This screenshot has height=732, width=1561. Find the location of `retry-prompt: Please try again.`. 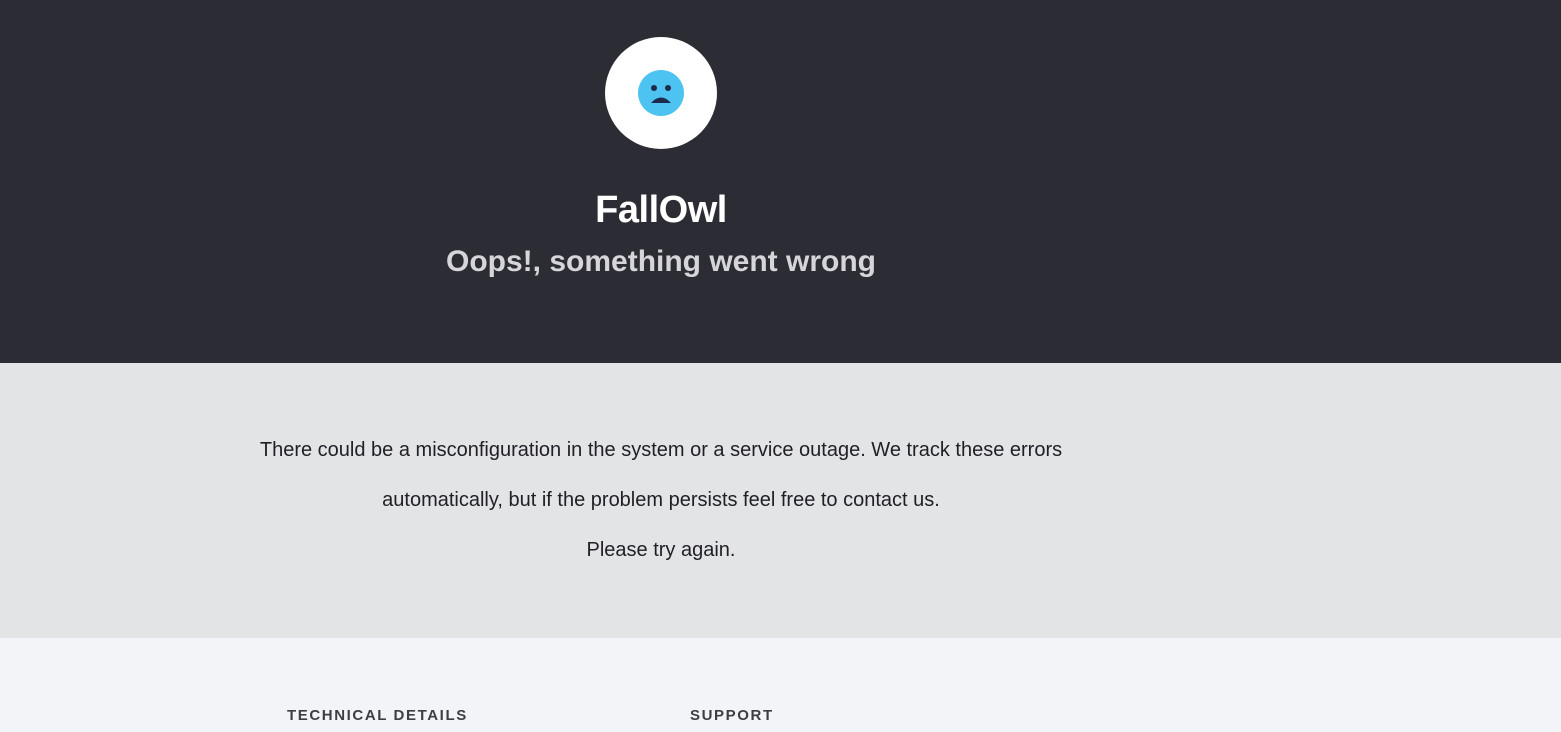

retry-prompt: Please try again. is located at coordinates (661, 550).